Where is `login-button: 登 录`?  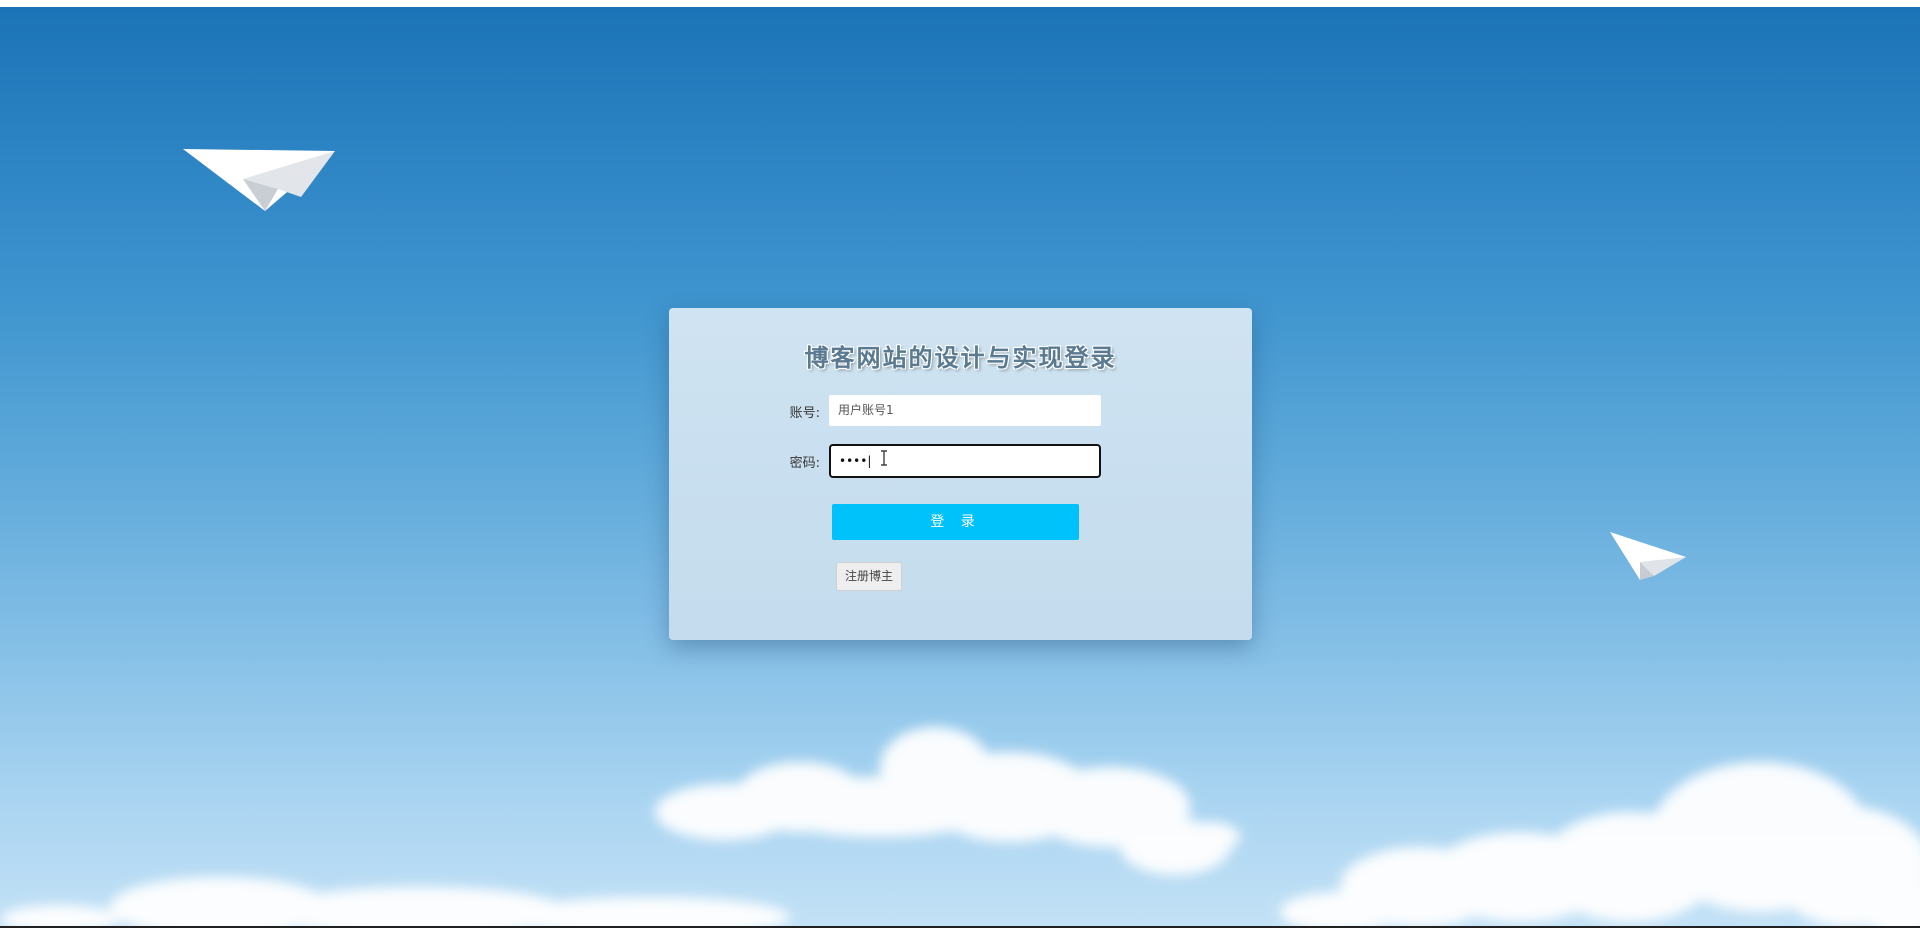 login-button: 登 录 is located at coordinates (955, 522).